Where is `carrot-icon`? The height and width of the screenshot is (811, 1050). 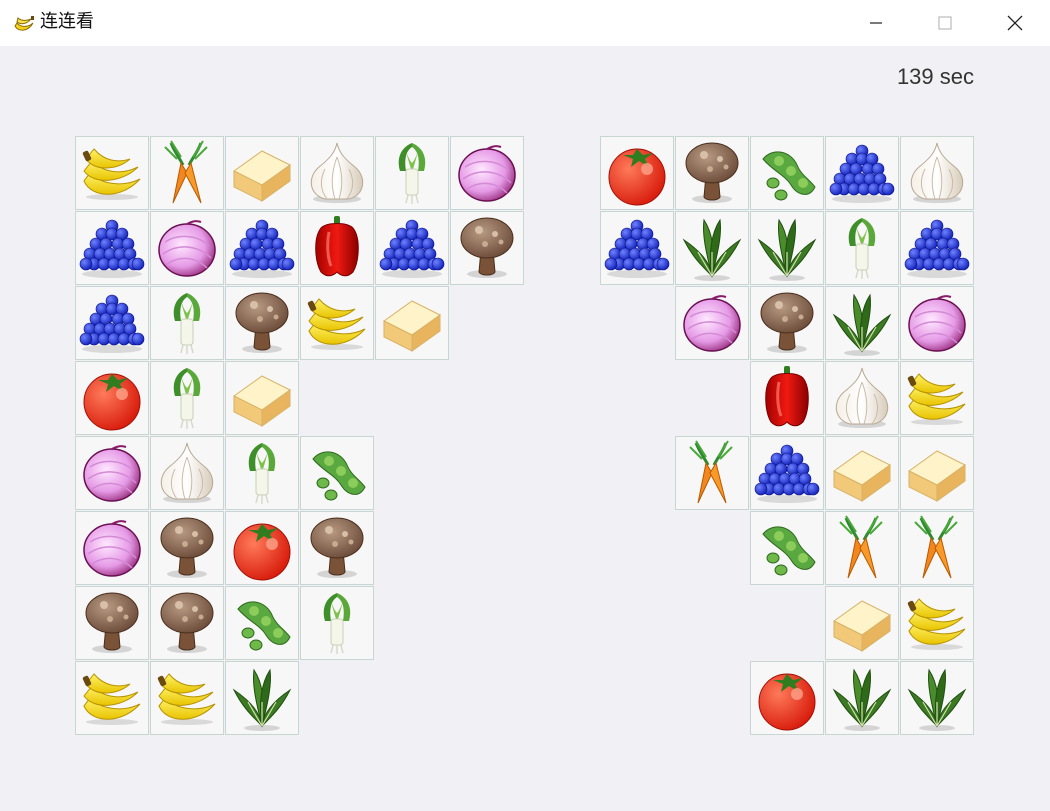
carrot-icon is located at coordinates (711, 472).